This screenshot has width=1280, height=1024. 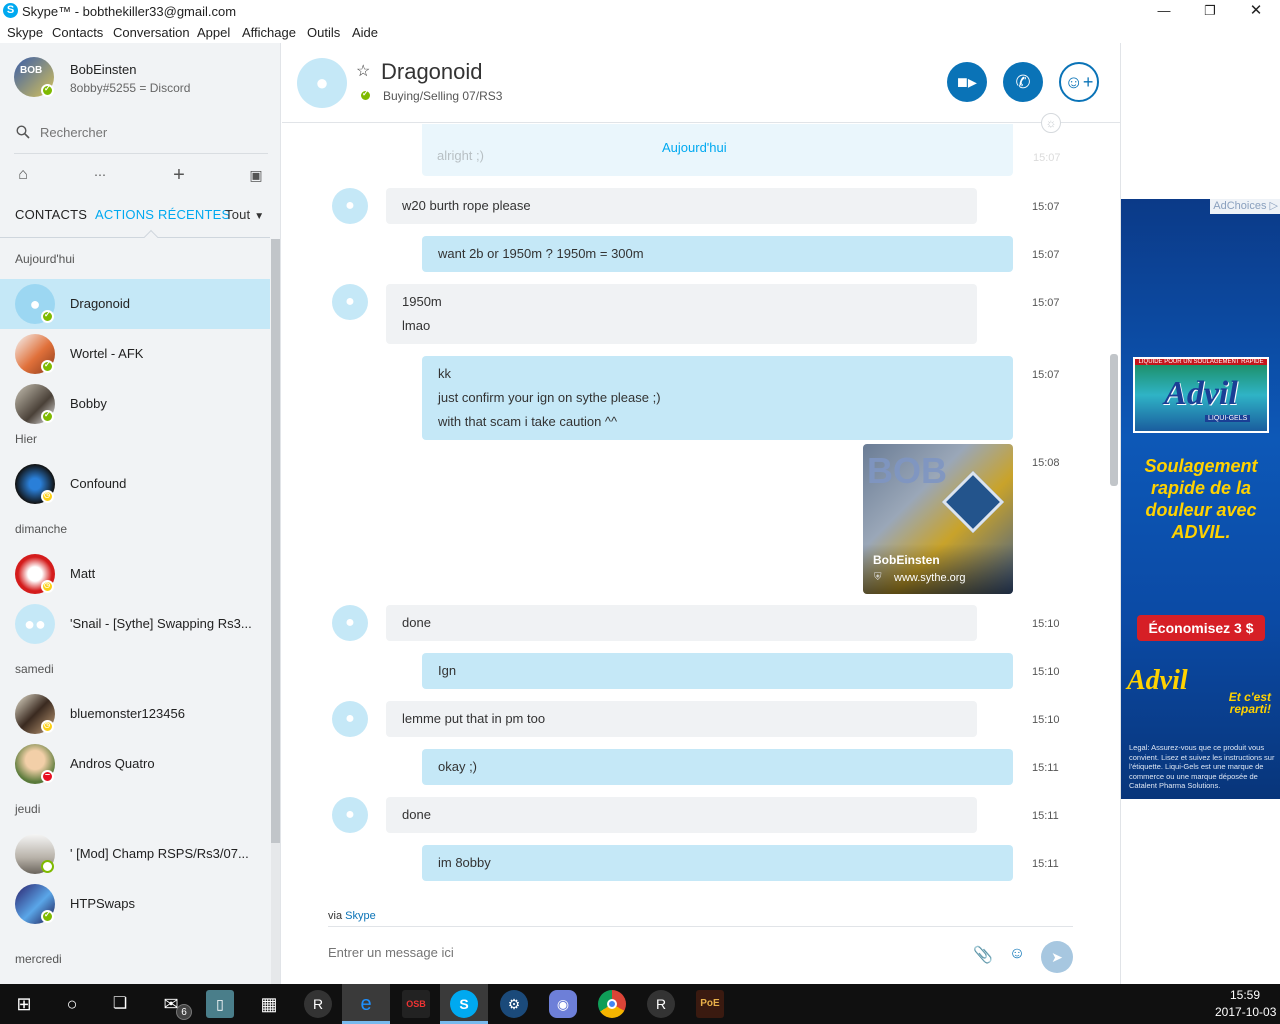 What do you see at coordinates (135, 404) in the screenshot?
I see `list-item-bobby: Bobby` at bounding box center [135, 404].